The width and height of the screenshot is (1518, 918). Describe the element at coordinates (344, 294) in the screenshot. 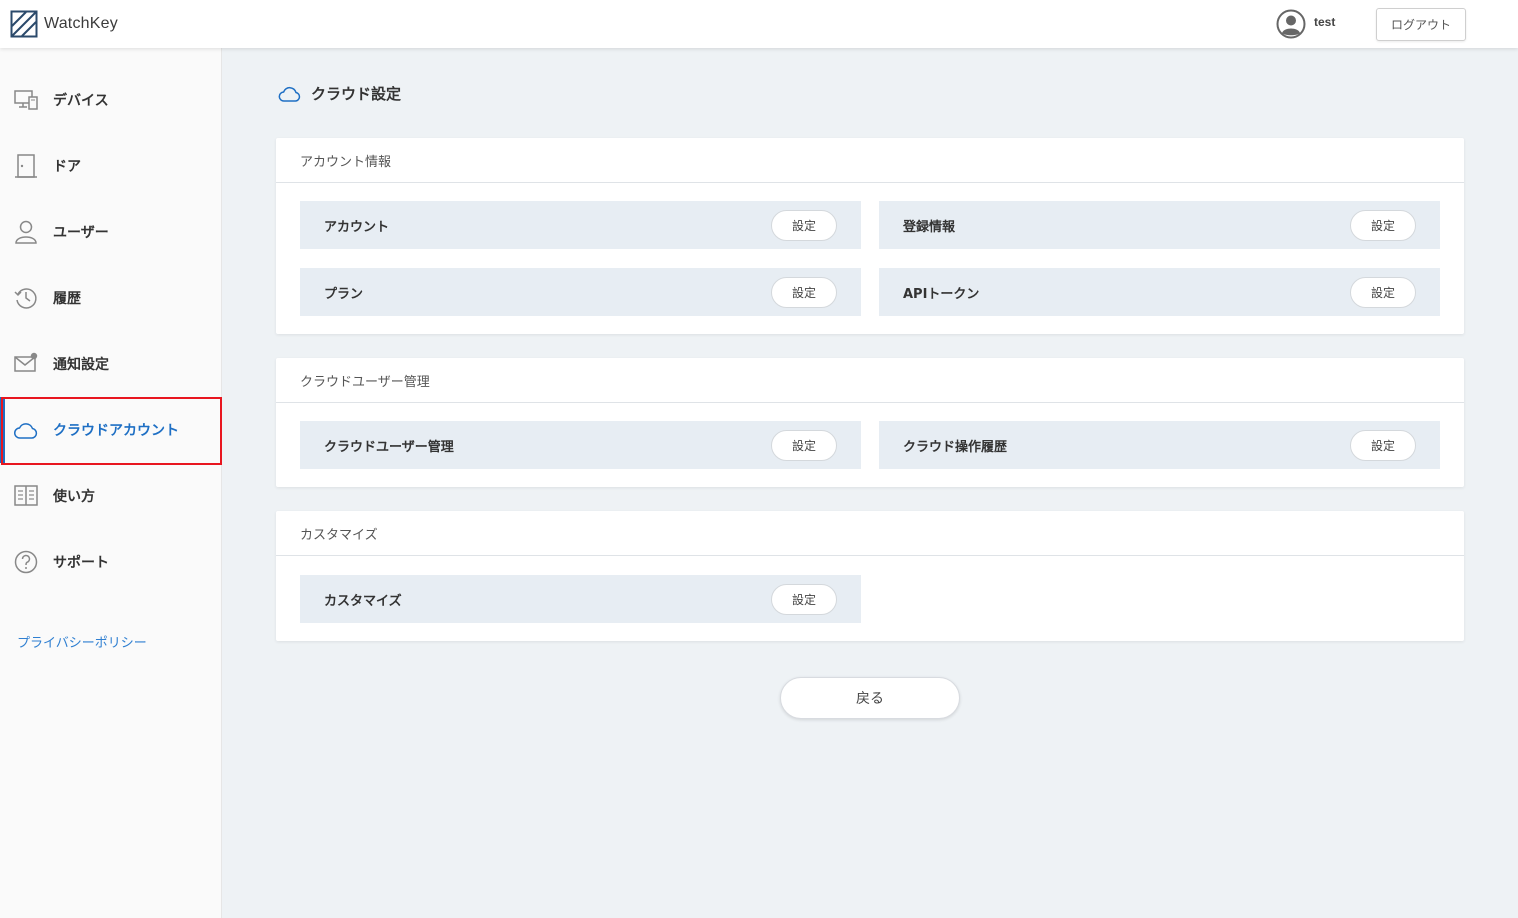

I see `setting-label: プラン` at that location.